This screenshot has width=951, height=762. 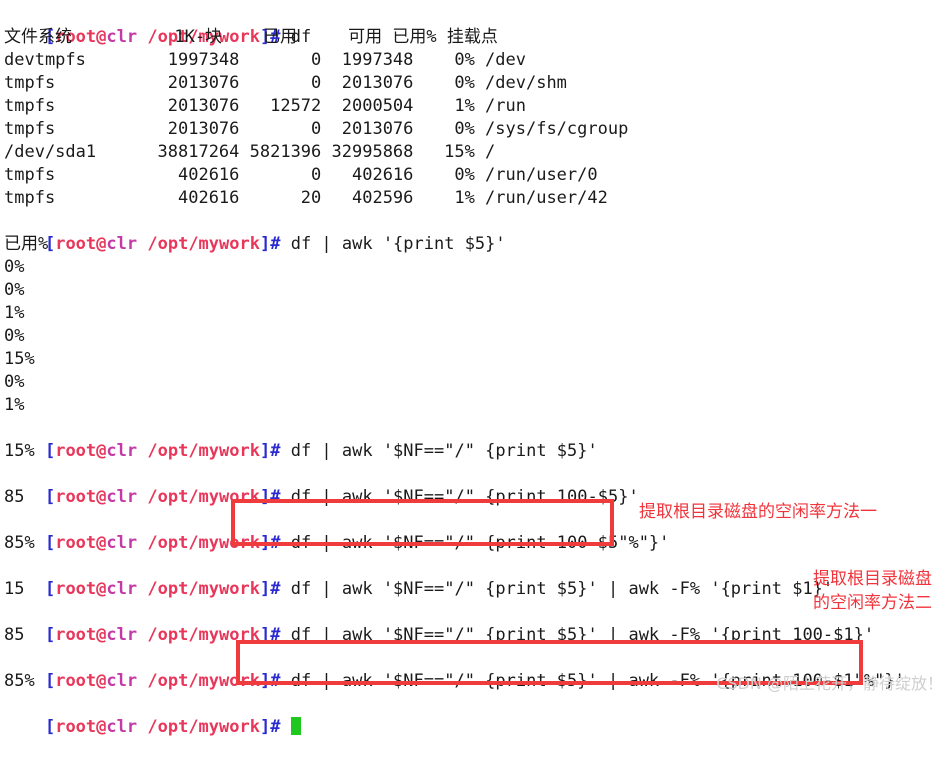 I want to click on method2-annotation-line2: 的空闲率方法二, so click(x=872, y=603).